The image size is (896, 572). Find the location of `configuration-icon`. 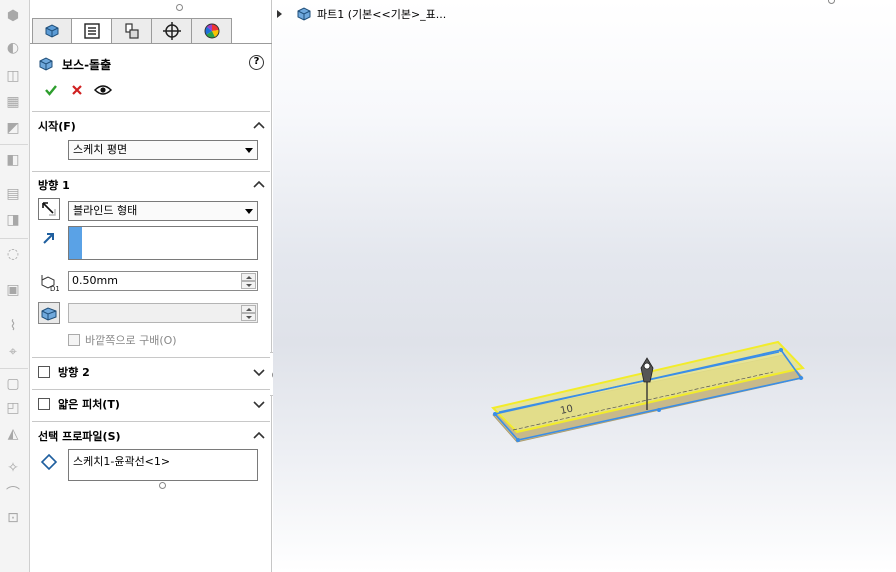

configuration-icon is located at coordinates (131, 31).